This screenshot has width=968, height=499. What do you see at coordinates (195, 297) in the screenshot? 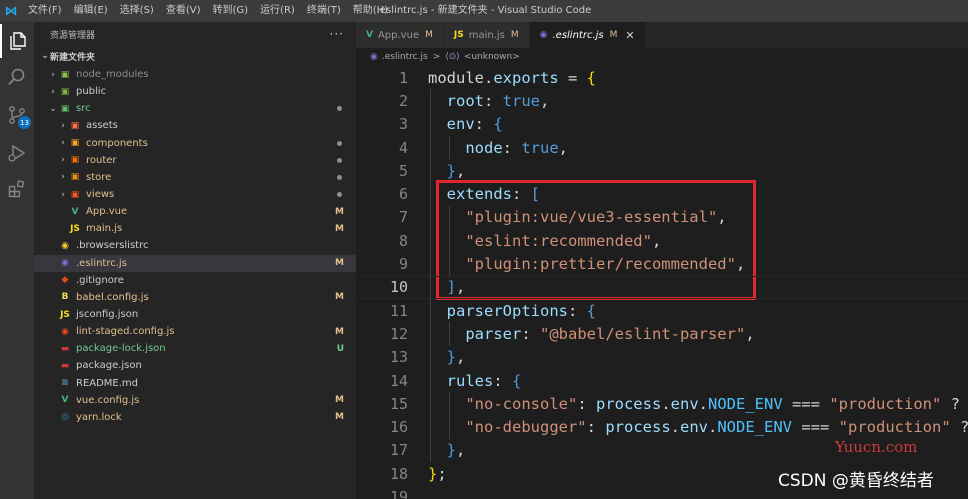
I see `tree-item: Bbabel.config.js M` at bounding box center [195, 297].